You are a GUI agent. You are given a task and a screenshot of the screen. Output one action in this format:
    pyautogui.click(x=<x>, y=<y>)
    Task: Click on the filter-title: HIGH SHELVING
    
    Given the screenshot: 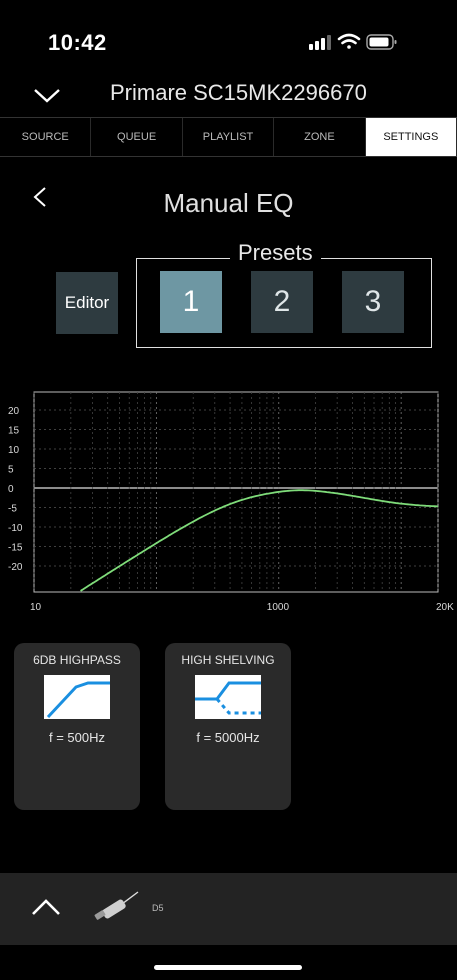 What is the action you would take?
    pyautogui.click(x=228, y=660)
    